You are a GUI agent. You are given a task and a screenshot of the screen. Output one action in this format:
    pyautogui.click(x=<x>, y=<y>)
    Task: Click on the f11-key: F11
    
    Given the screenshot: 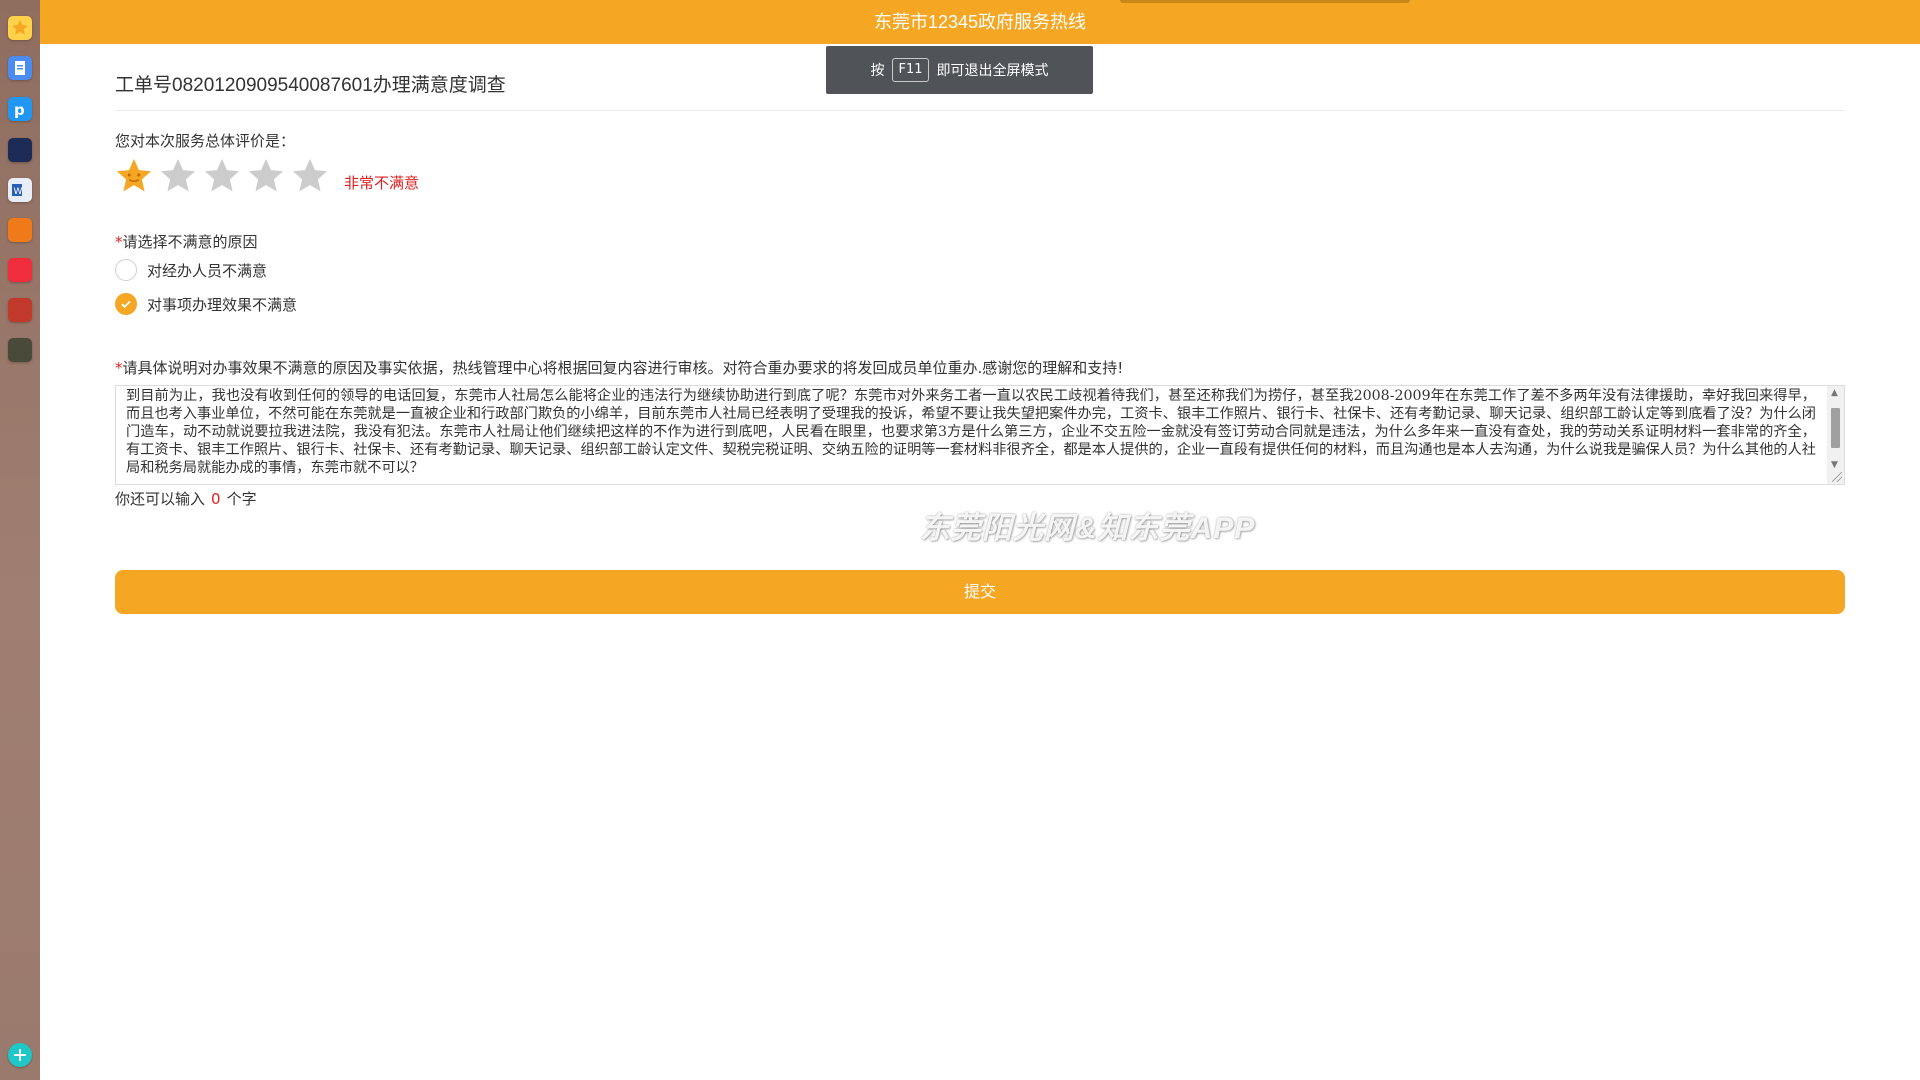 What is the action you would take?
    pyautogui.click(x=910, y=70)
    